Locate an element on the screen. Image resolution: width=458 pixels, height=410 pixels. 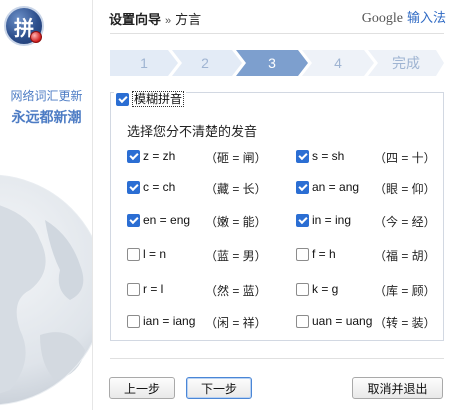
step-3: 3 is located at coordinates (272, 63).